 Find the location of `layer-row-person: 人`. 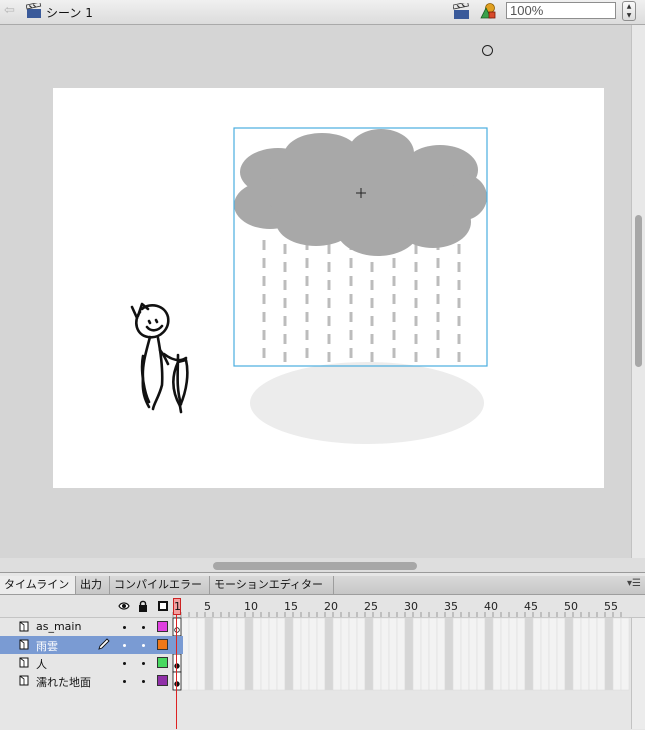

layer-row-person: 人 is located at coordinates (91, 663).